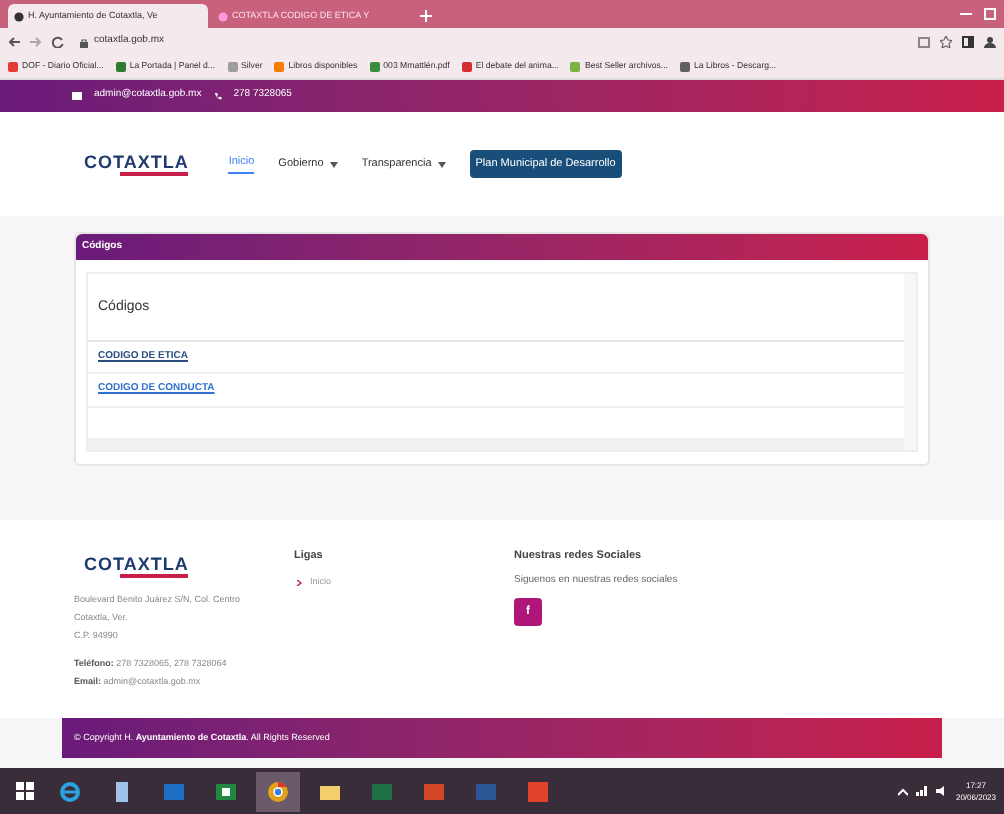  What do you see at coordinates (226, 791) in the screenshot?
I see `app-tile-icon` at bounding box center [226, 791].